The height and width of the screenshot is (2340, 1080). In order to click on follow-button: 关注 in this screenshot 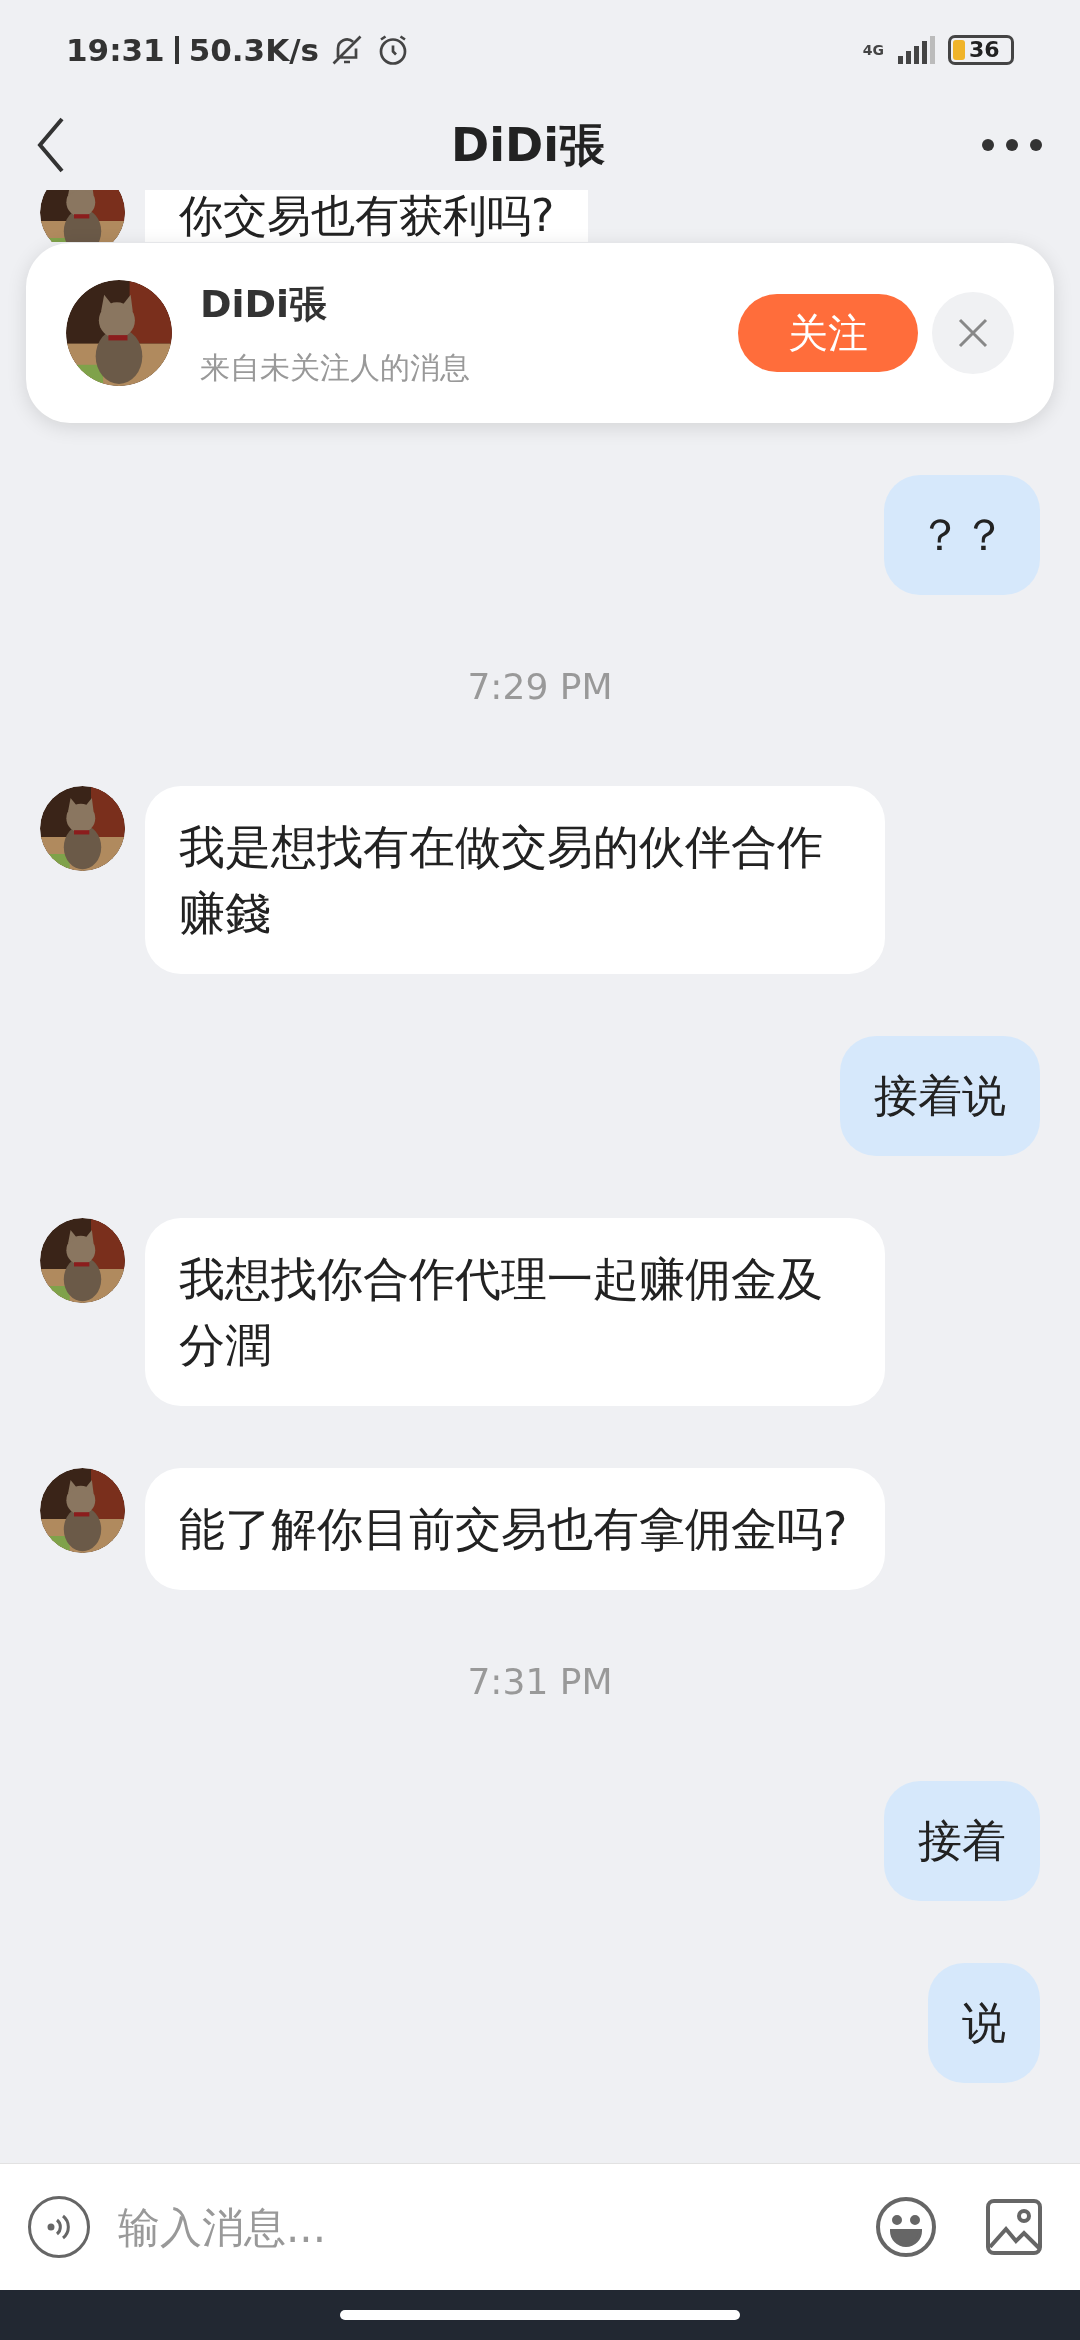, I will do `click(828, 333)`.